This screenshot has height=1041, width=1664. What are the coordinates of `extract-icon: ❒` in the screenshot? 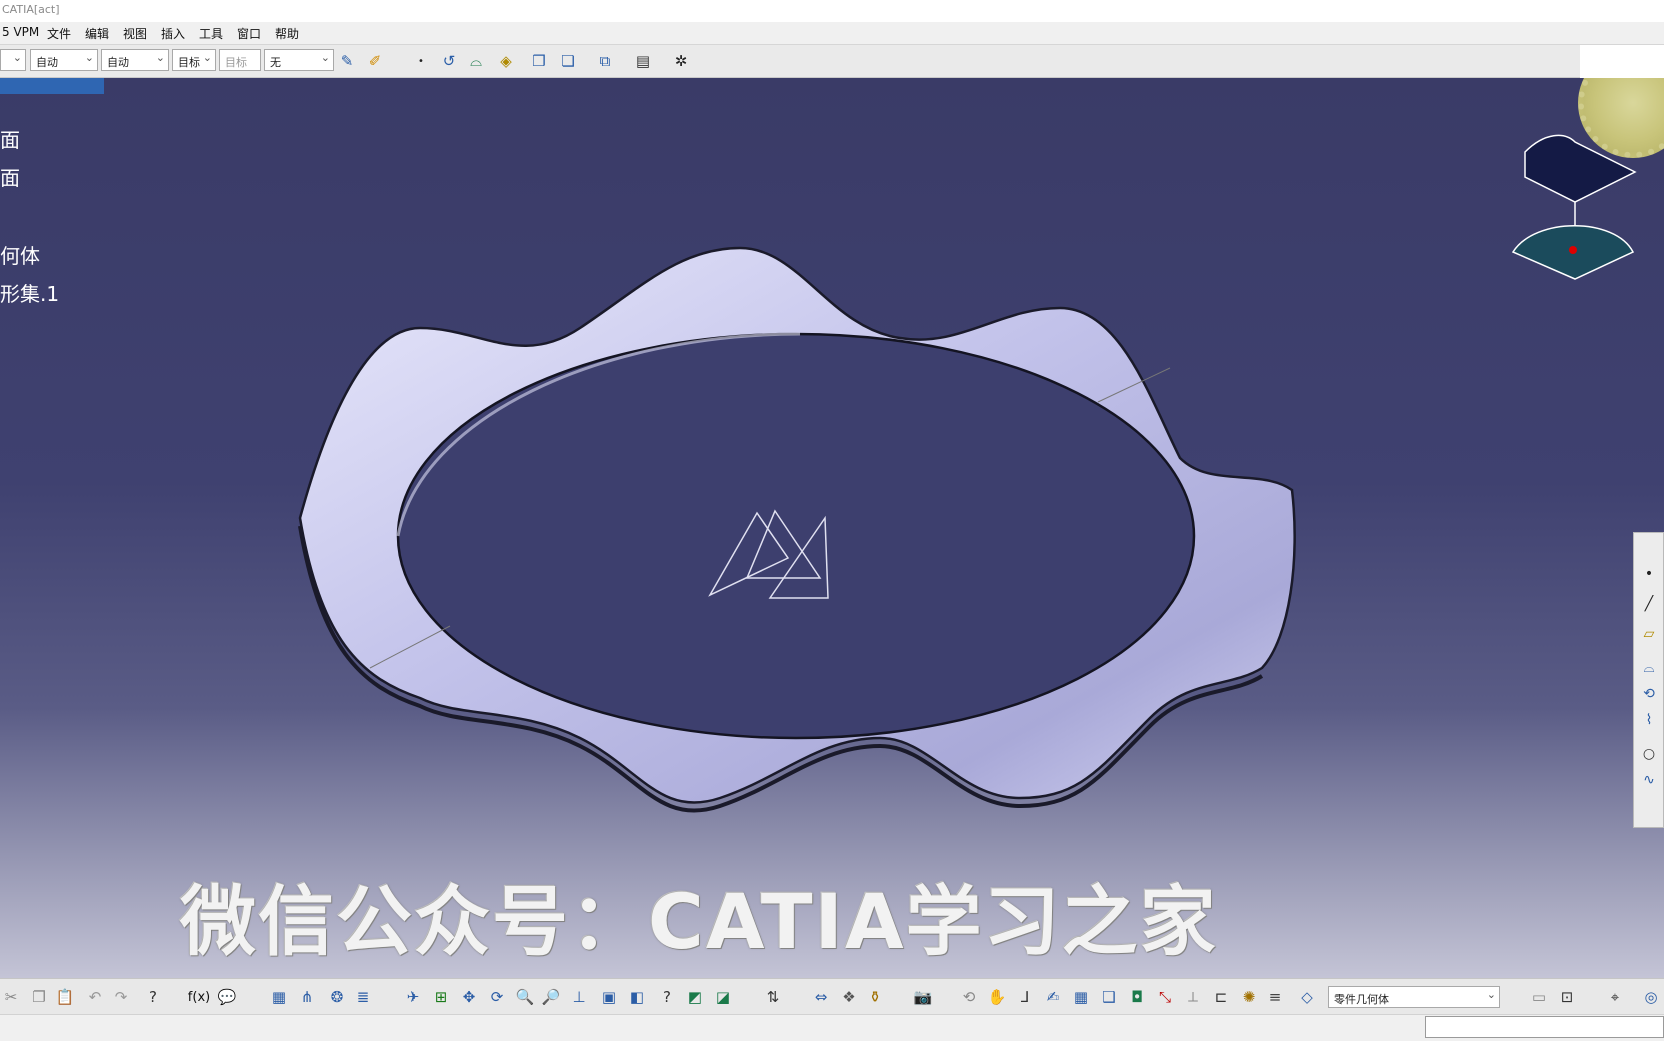 It's located at (539, 61).